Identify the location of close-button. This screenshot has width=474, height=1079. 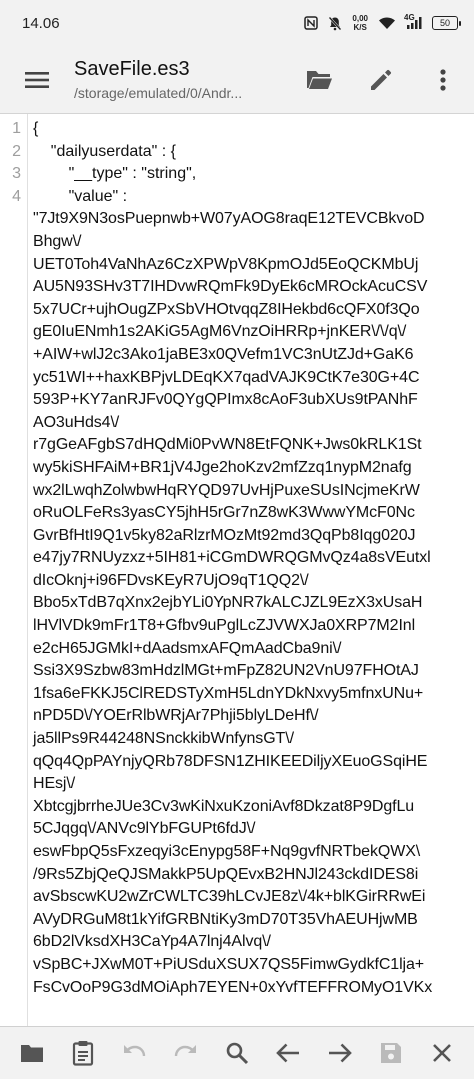
(442, 1053).